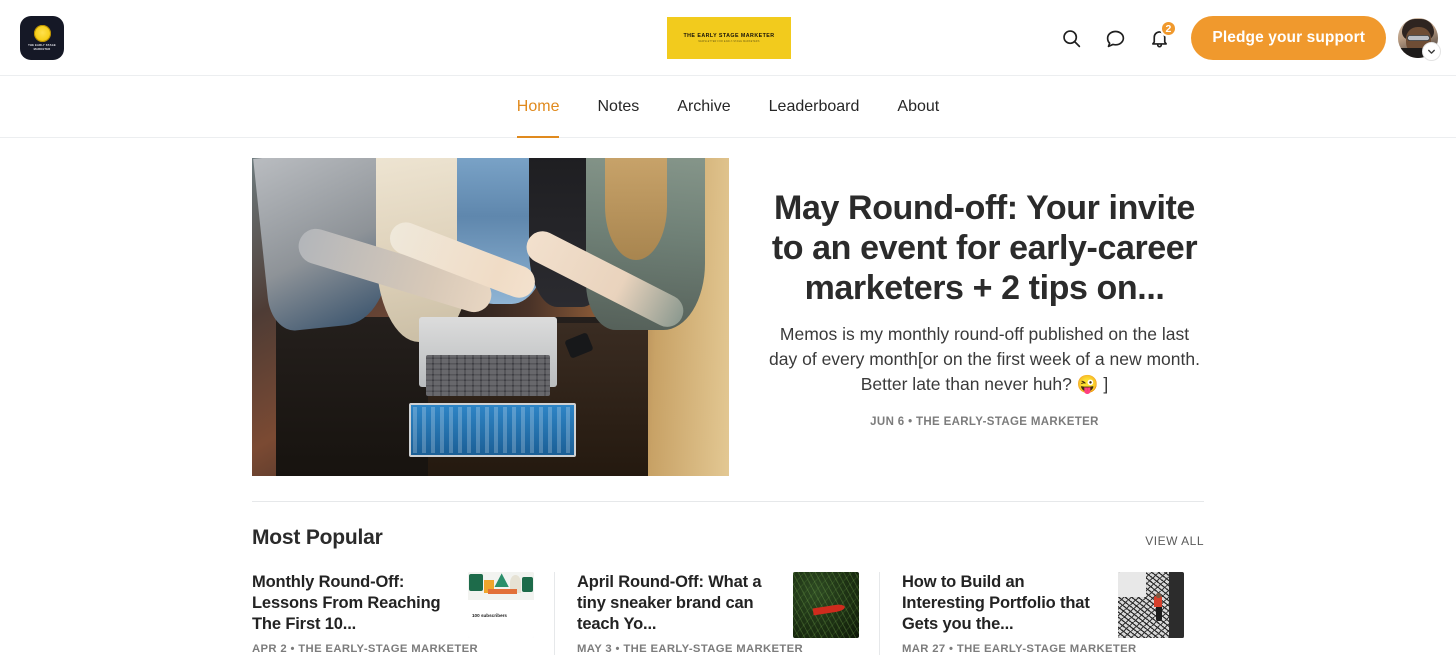 Image resolution: width=1456 pixels, height=661 pixels. Describe the element at coordinates (538, 107) in the screenshot. I see `nav-item-home: Home` at that location.